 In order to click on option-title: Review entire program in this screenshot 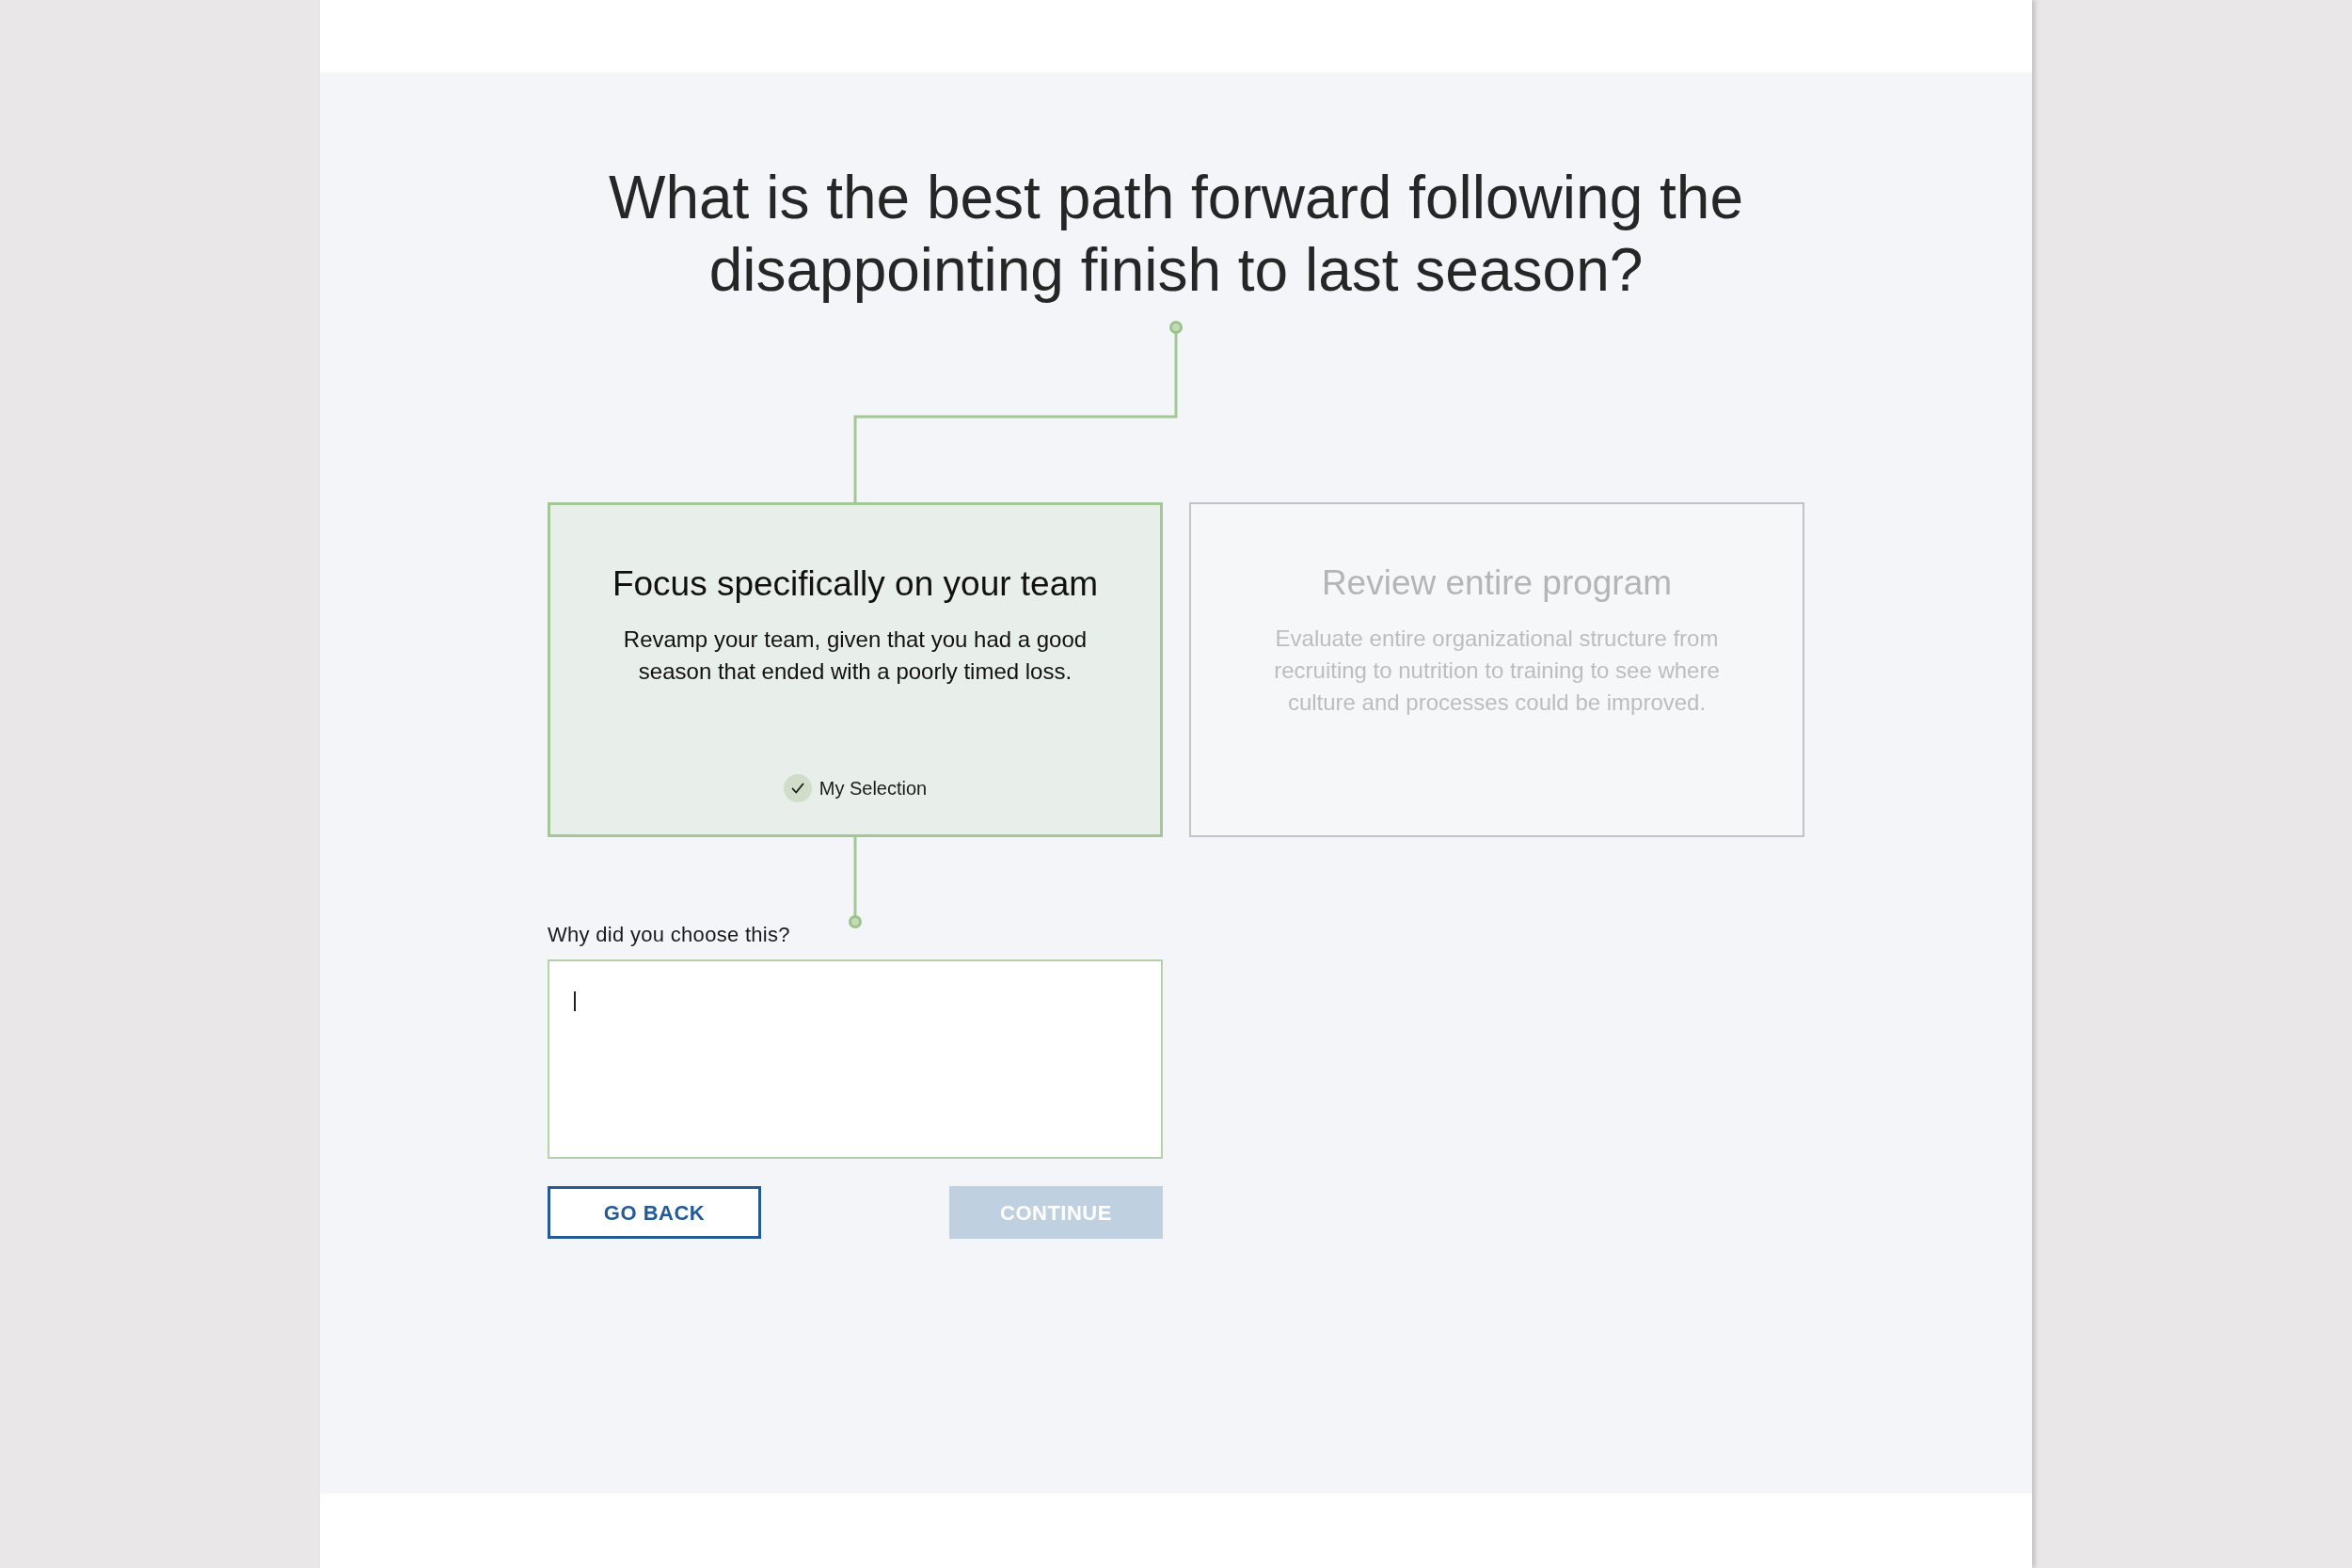, I will do `click(1497, 583)`.